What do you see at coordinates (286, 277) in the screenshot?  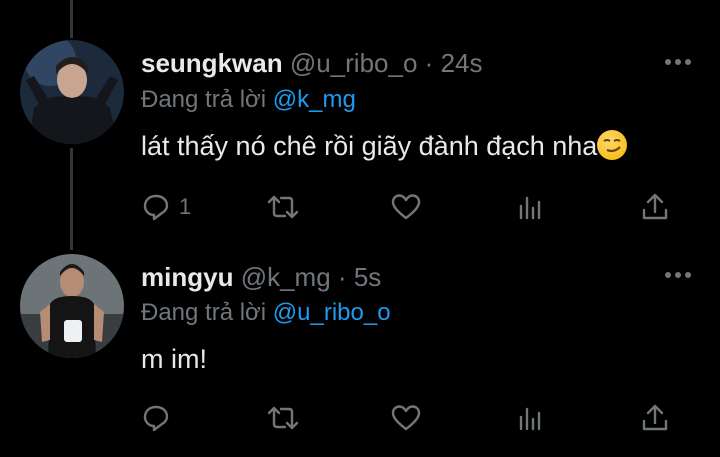 I see `user-handle: @k_mg` at bounding box center [286, 277].